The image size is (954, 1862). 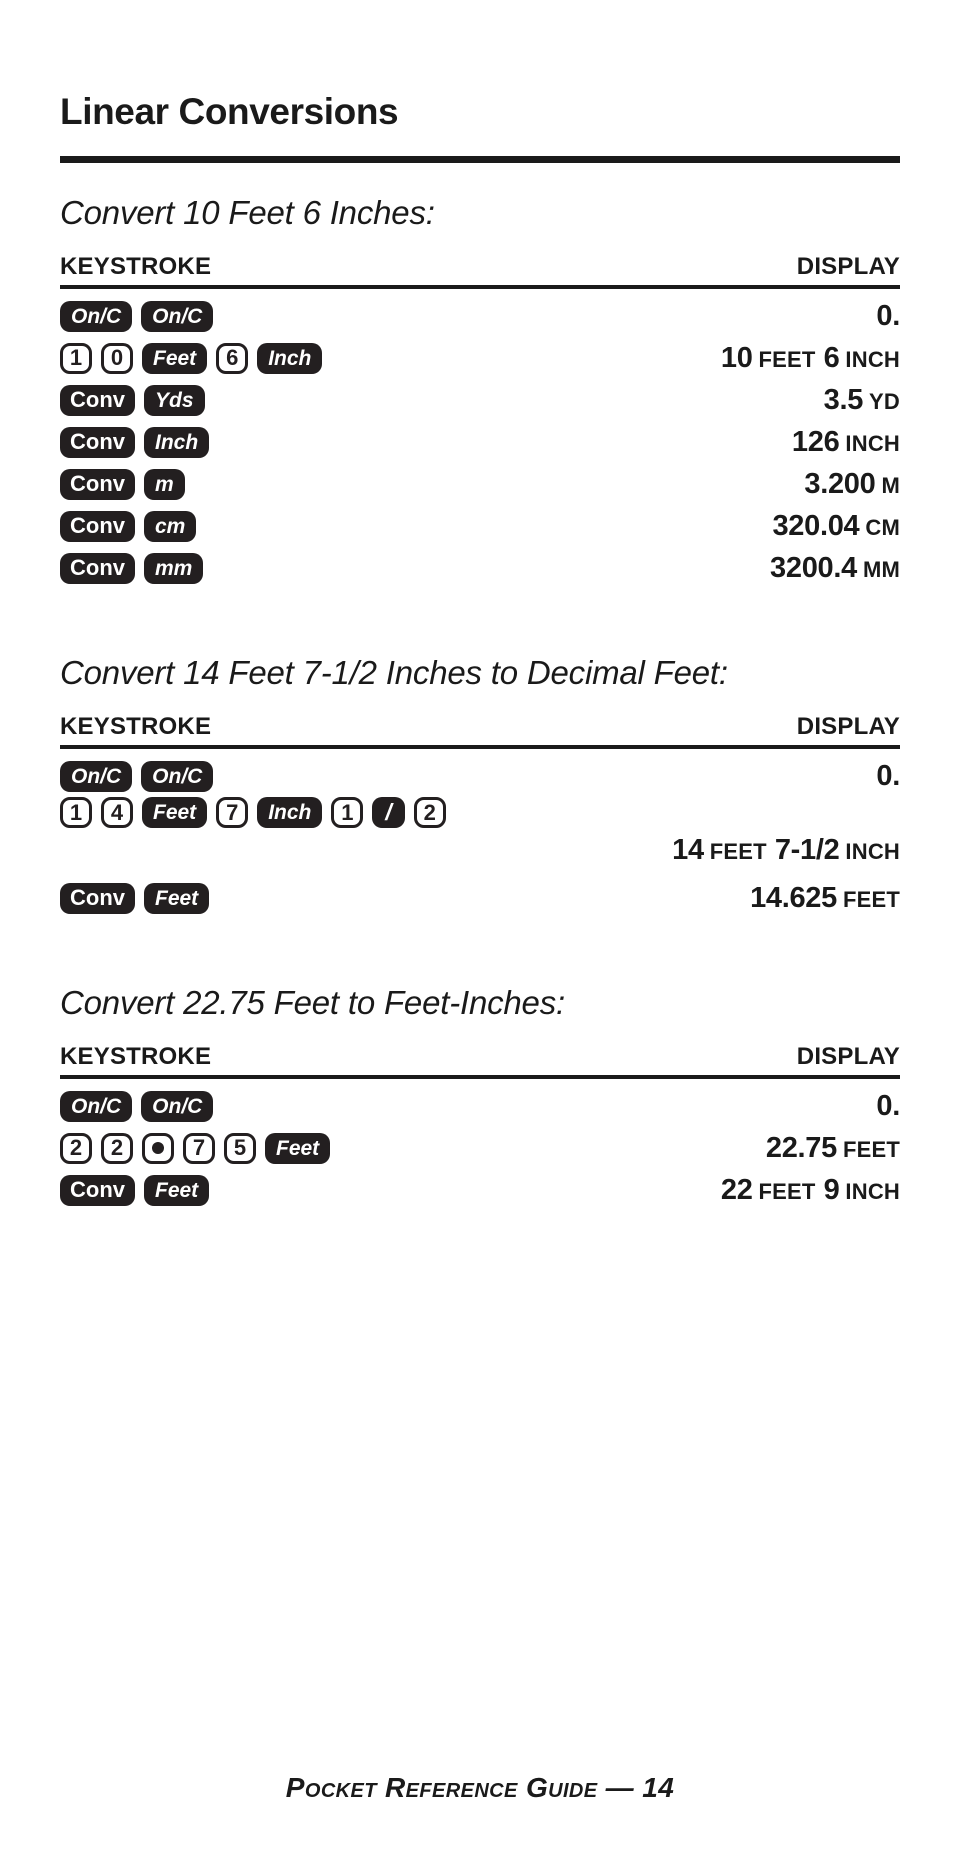 I want to click on table-row: Conv m 3.200 M, so click(x=480, y=484).